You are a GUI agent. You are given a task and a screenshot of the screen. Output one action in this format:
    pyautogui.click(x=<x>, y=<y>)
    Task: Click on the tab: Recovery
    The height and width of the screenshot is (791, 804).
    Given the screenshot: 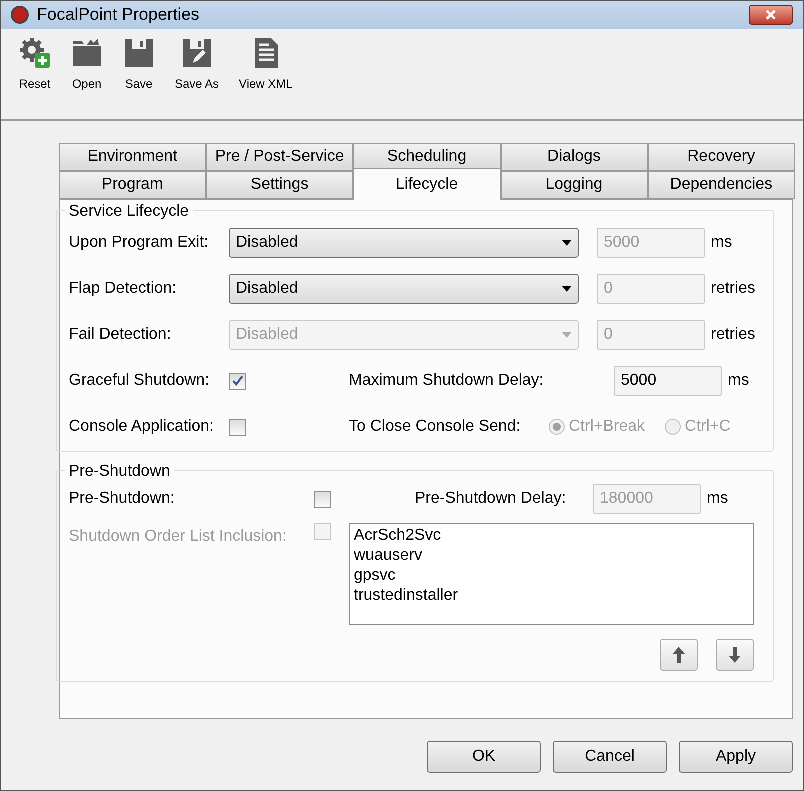 What is the action you would take?
    pyautogui.click(x=722, y=157)
    